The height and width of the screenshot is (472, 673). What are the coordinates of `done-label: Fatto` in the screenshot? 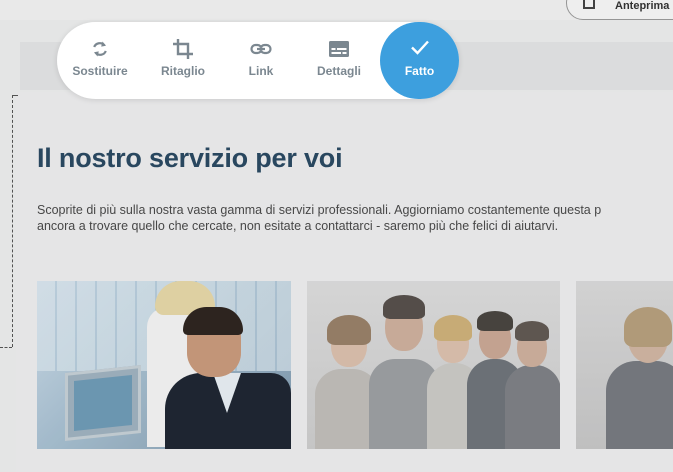 It's located at (419, 71).